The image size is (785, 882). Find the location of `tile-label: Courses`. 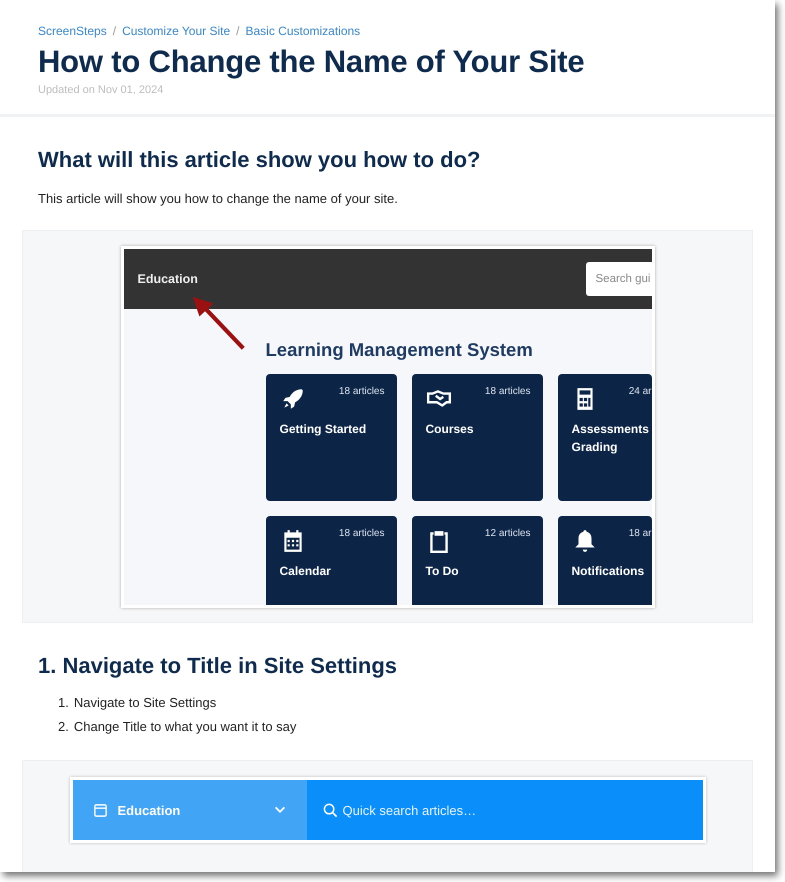

tile-label: Courses is located at coordinates (450, 429).